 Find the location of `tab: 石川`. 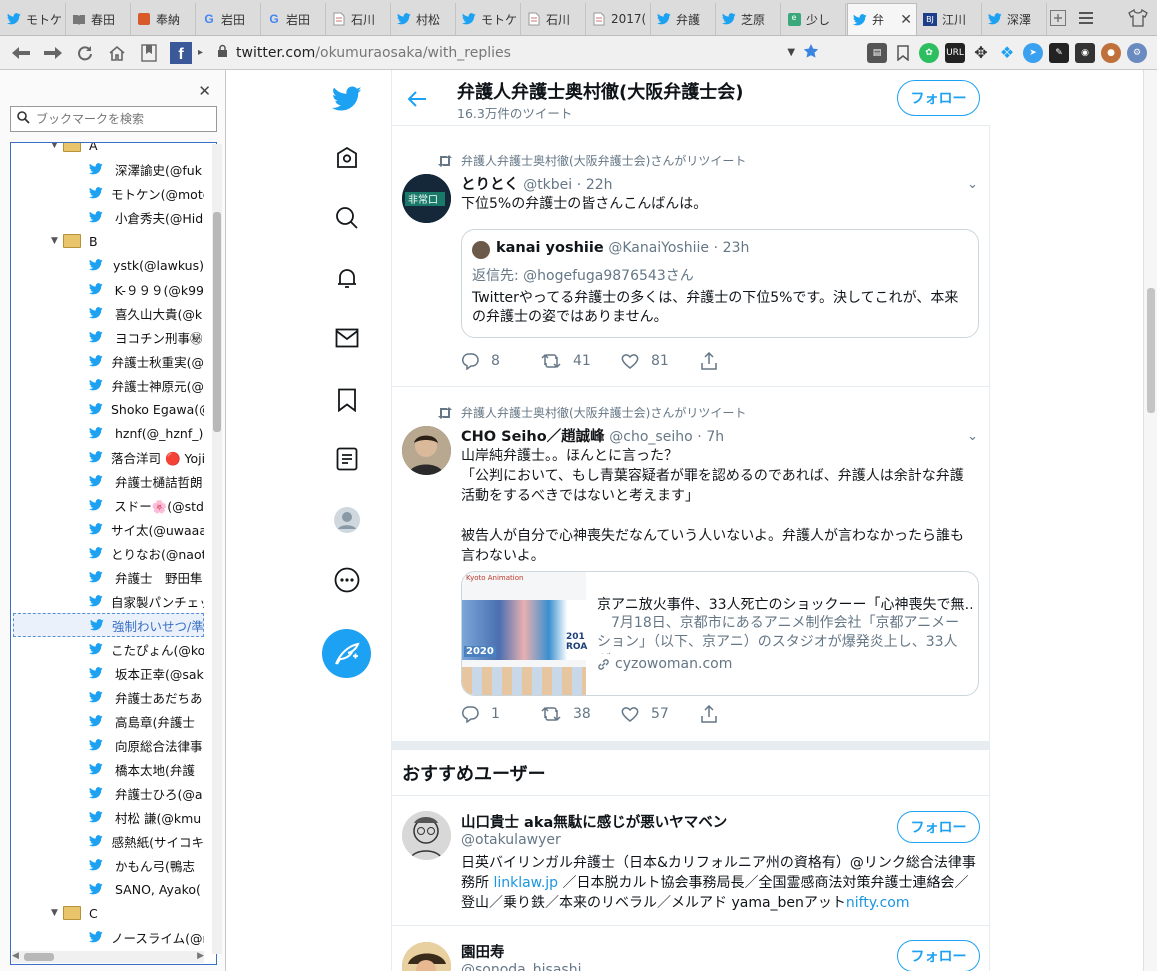

tab: 石川 is located at coordinates (554, 19).